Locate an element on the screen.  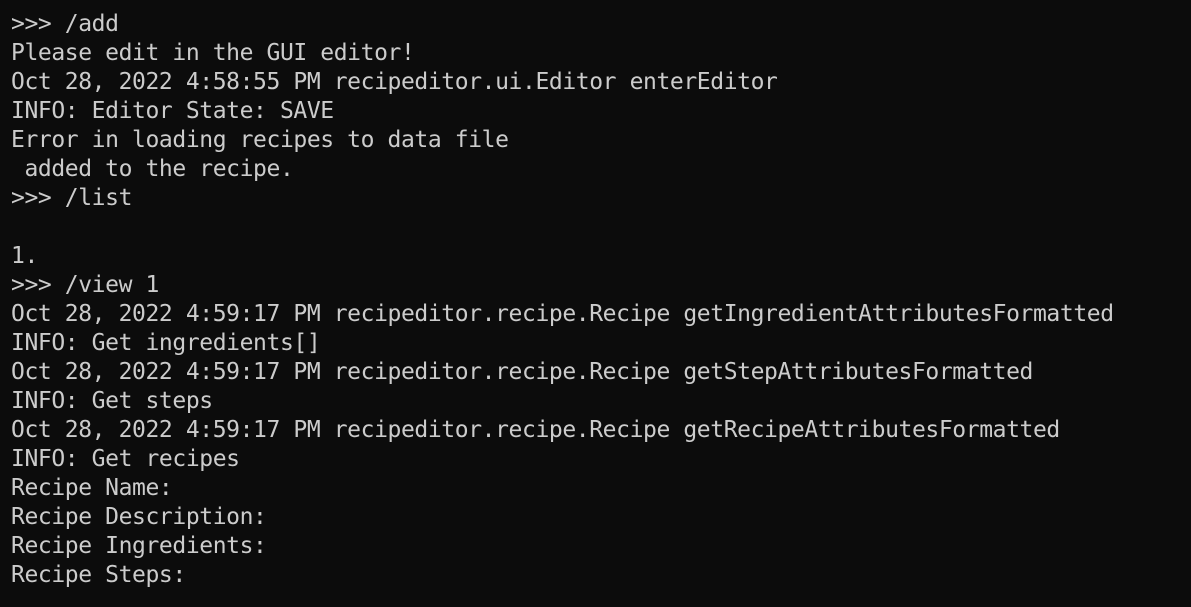
terminal-line-info: INFO: Get steps is located at coordinates (112, 401).